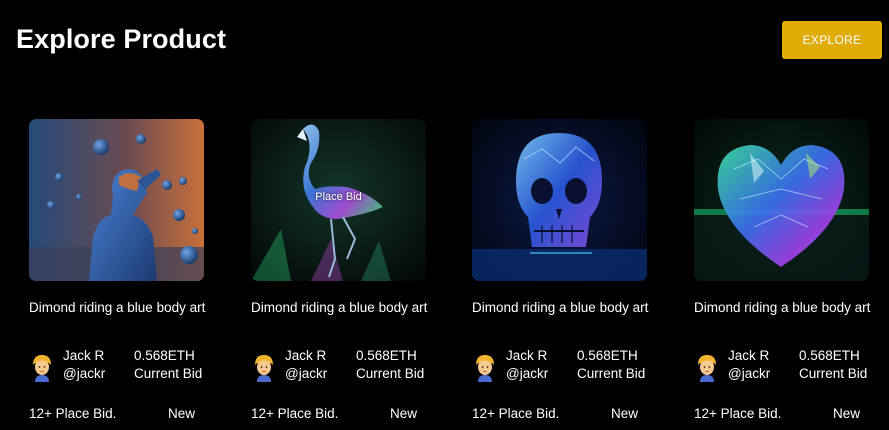 The image size is (889, 430). I want to click on product-image-blue-figure, so click(116, 200).